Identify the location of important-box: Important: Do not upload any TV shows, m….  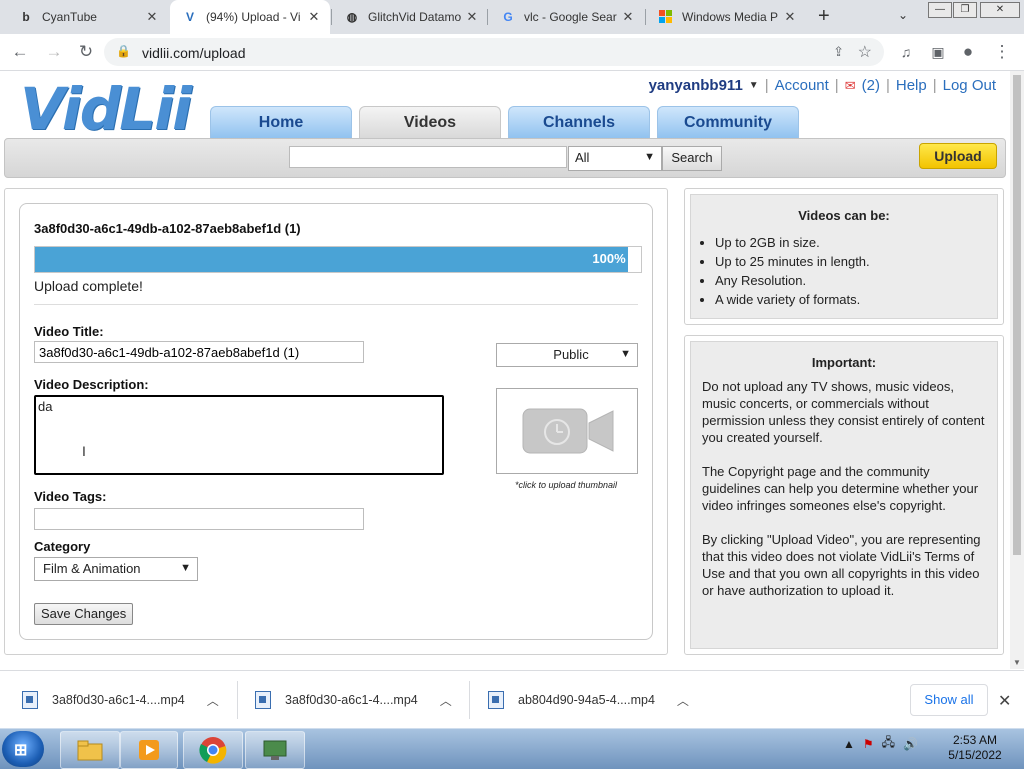
(844, 495).